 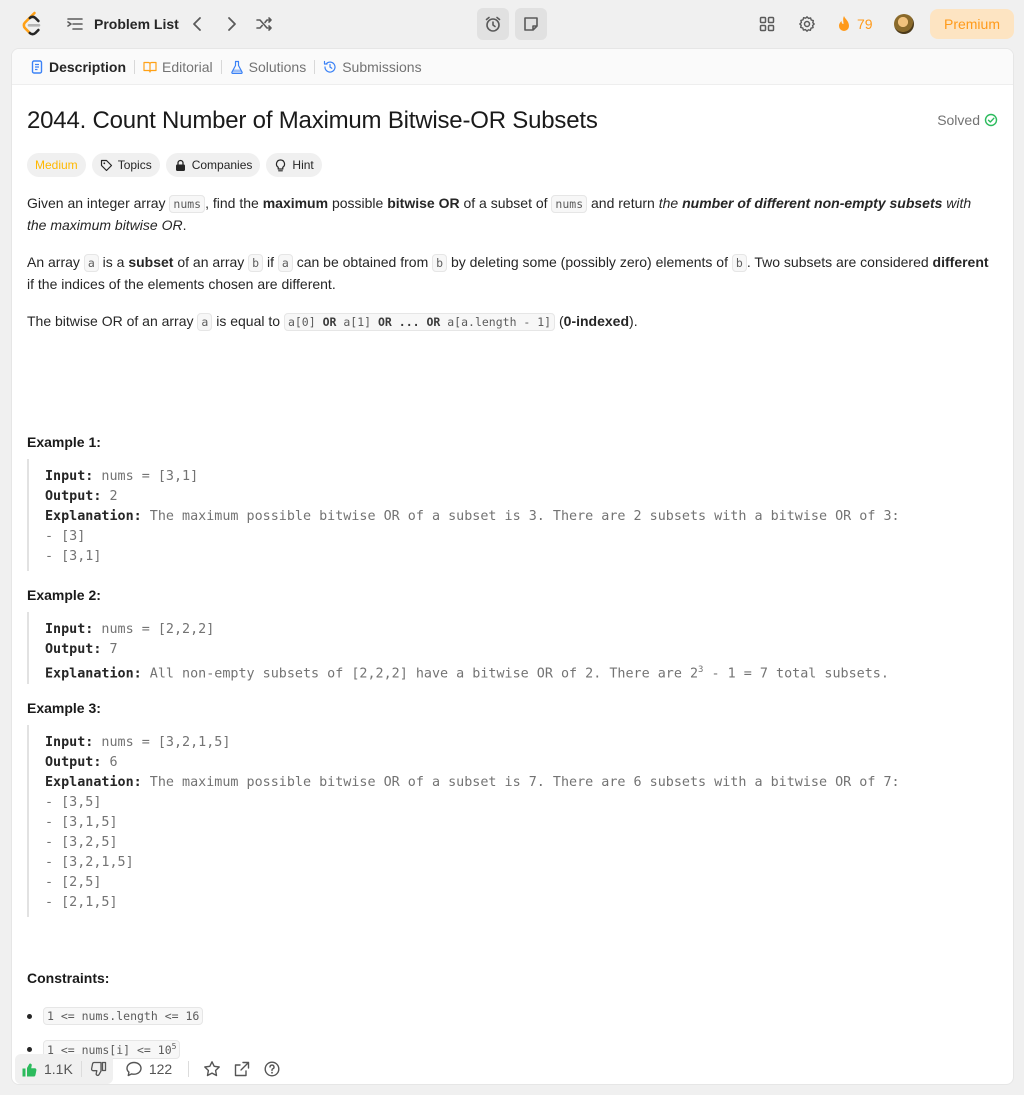 I want to click on history-icon, so click(x=330, y=66).